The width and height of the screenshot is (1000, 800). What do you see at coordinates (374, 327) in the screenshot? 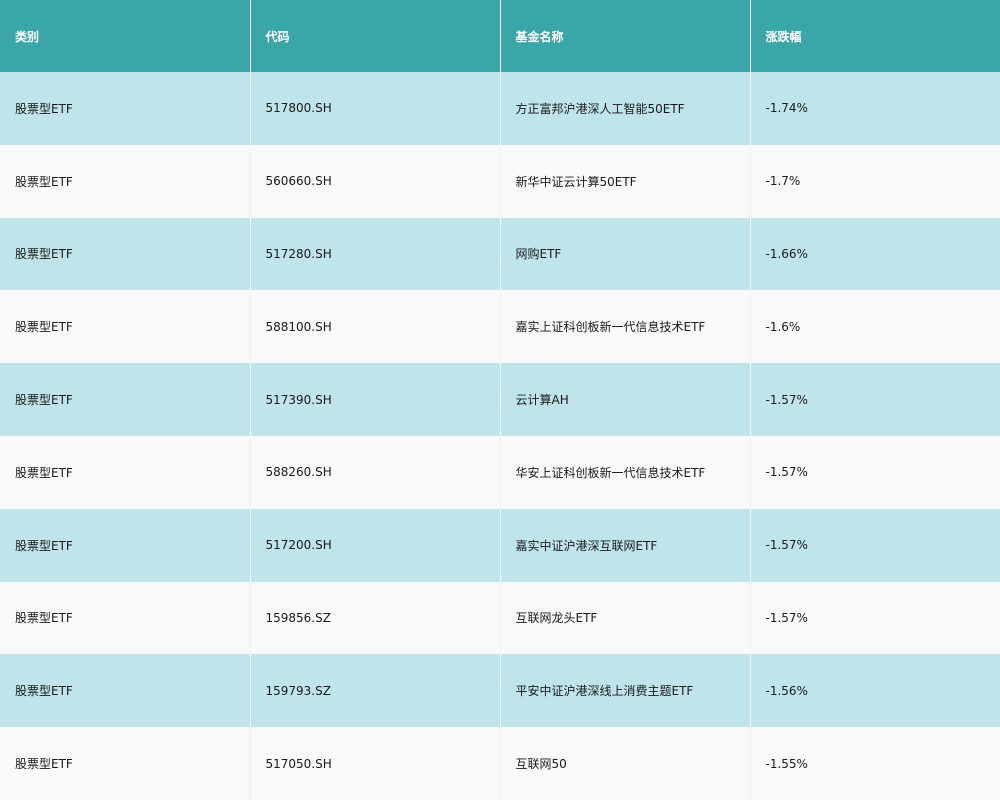
I see `cell-code: 588100.SH` at bounding box center [374, 327].